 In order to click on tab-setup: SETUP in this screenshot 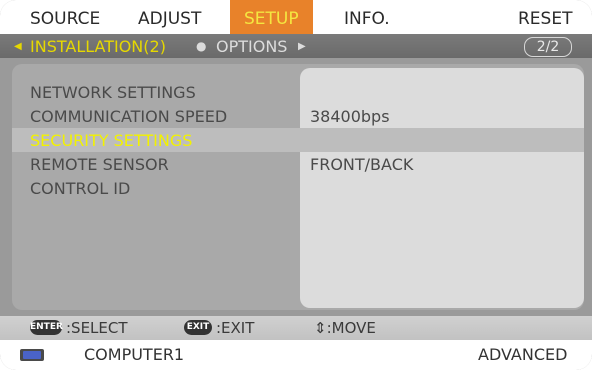, I will do `click(271, 17)`.